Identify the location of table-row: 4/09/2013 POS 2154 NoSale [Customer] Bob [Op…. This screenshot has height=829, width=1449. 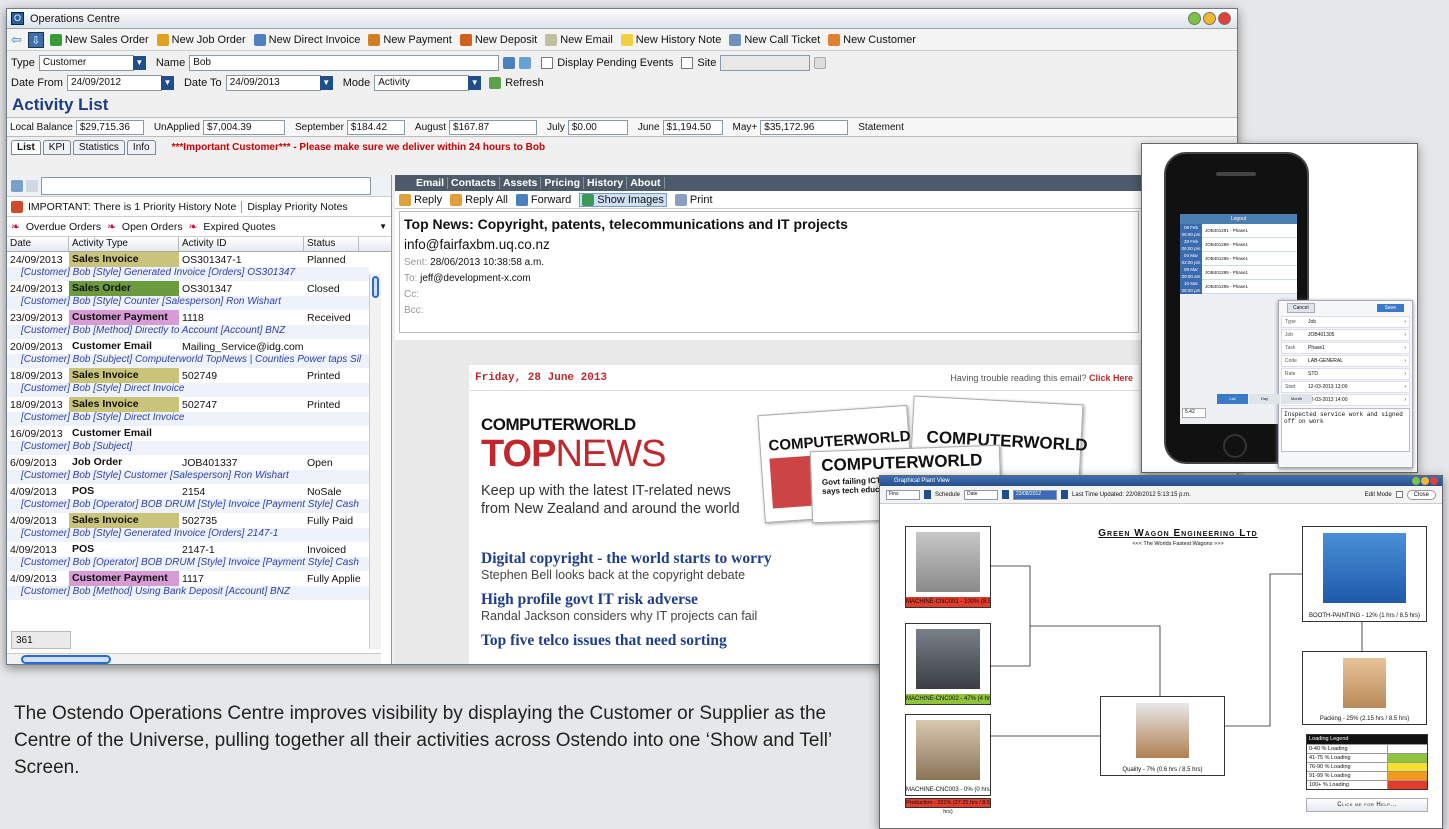
(188, 498).